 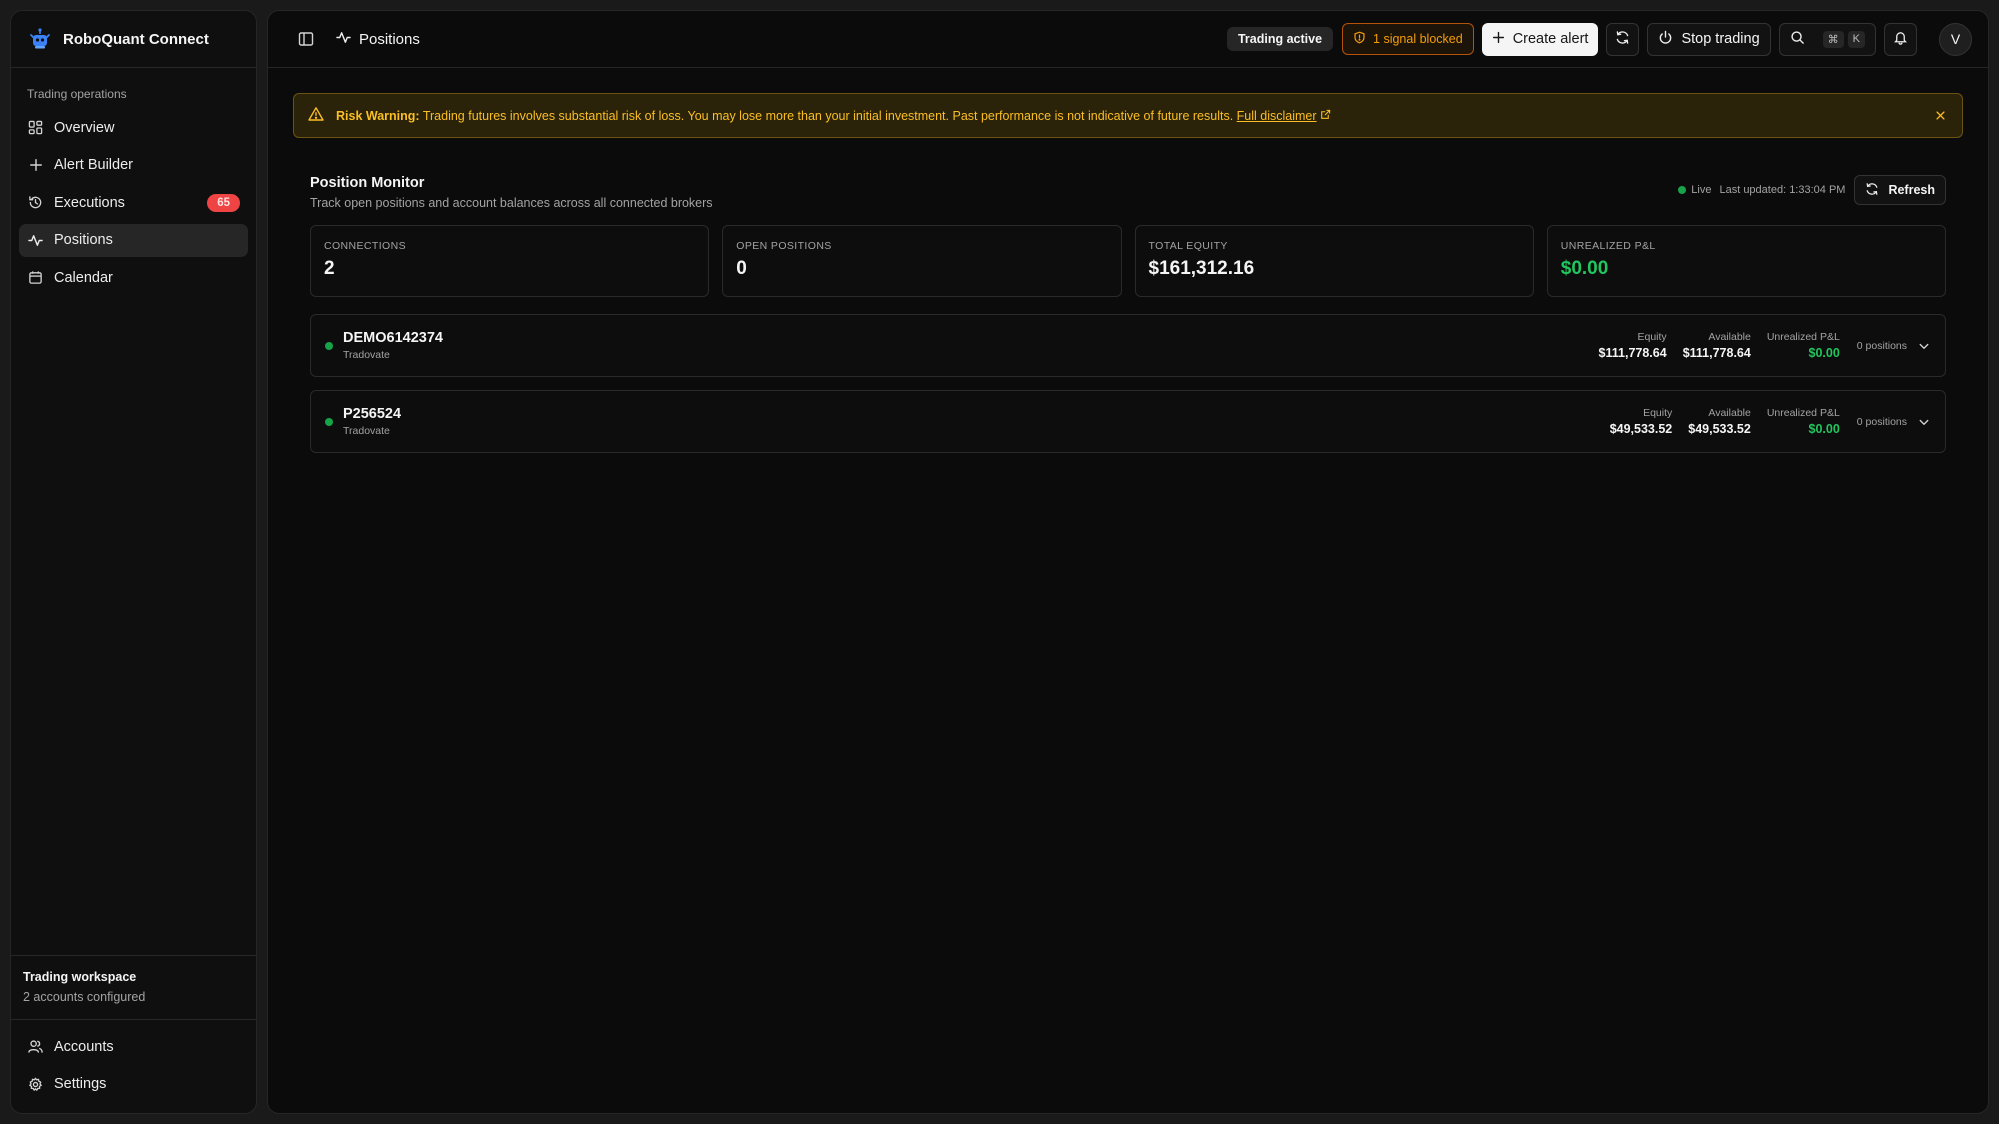 I want to click on create-alert-button: Create alert, so click(x=1540, y=39).